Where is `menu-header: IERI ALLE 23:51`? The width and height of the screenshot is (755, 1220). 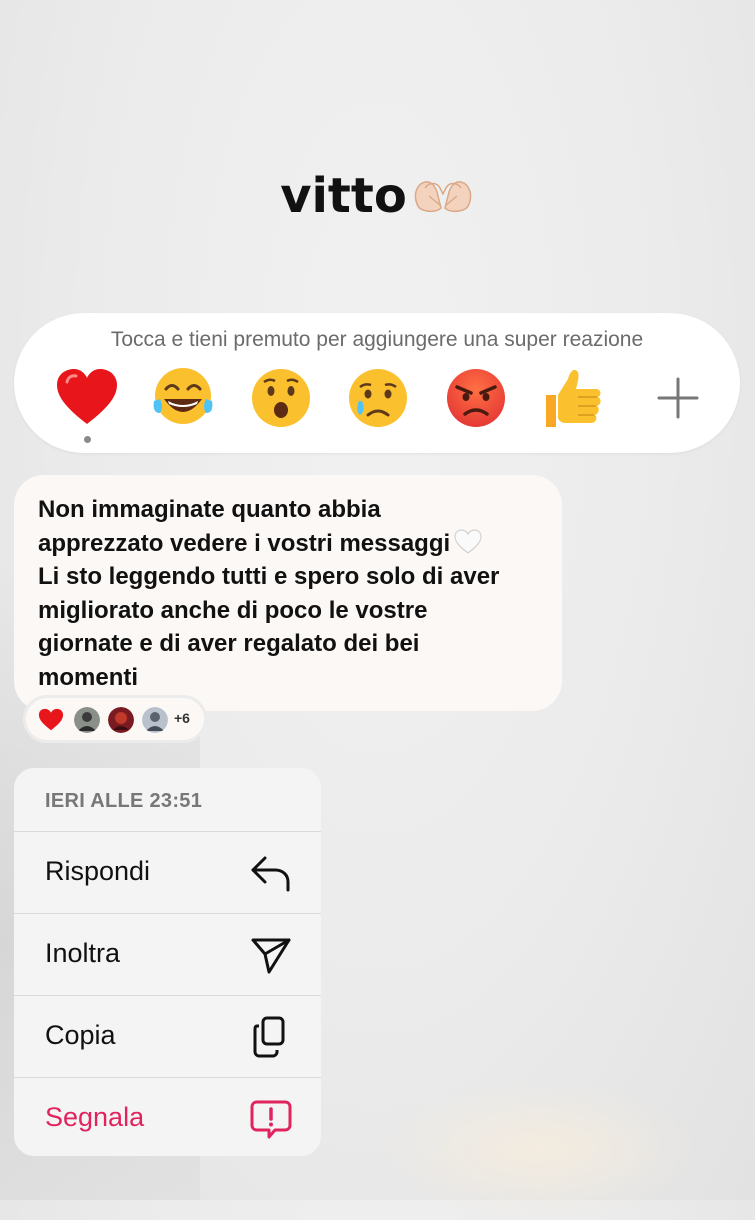 menu-header: IERI ALLE 23:51 is located at coordinates (167, 799).